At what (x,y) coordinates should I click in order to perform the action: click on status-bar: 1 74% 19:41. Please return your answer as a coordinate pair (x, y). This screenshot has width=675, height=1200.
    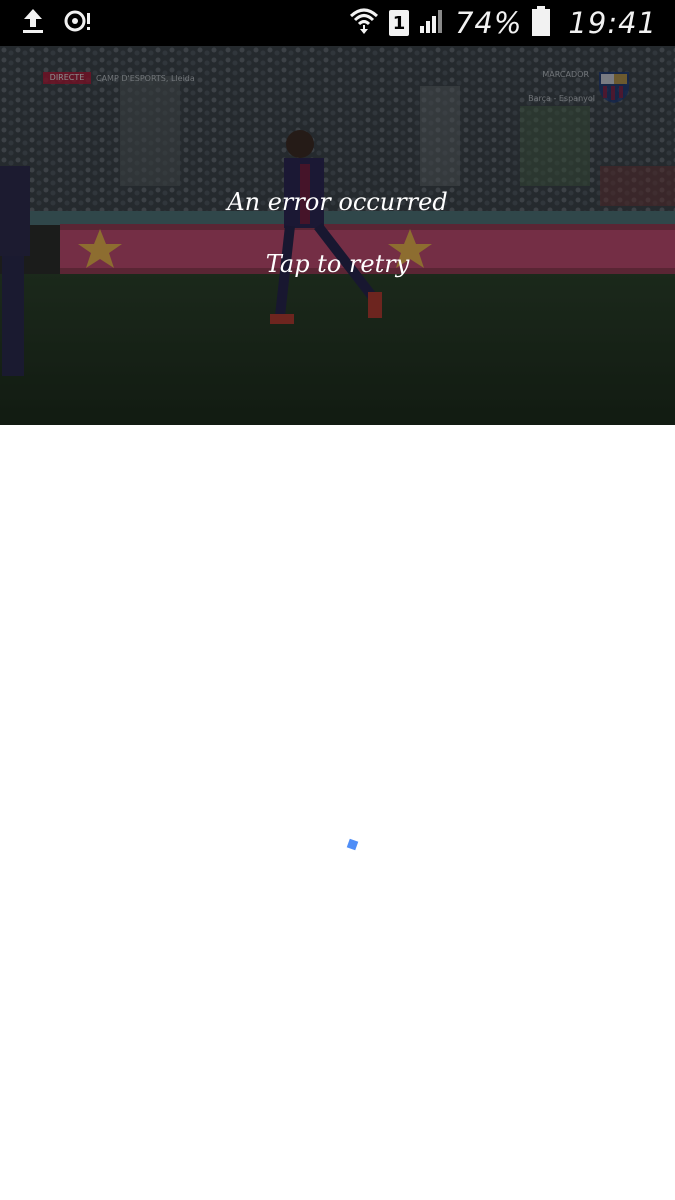
    Looking at the image, I should click on (337, 23).